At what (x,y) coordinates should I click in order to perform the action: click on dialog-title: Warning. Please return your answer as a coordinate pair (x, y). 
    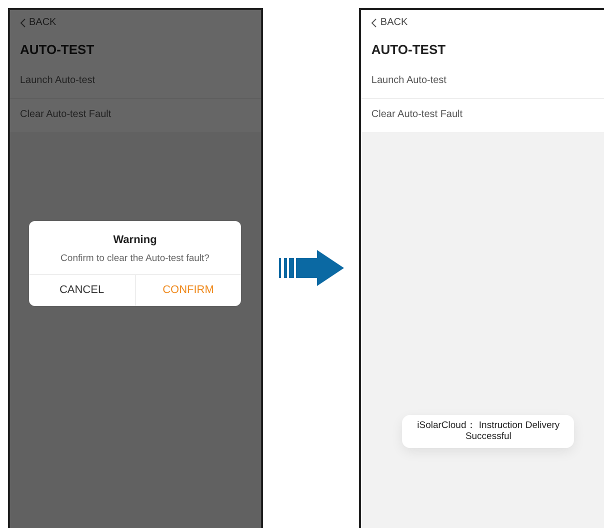
    Looking at the image, I should click on (135, 240).